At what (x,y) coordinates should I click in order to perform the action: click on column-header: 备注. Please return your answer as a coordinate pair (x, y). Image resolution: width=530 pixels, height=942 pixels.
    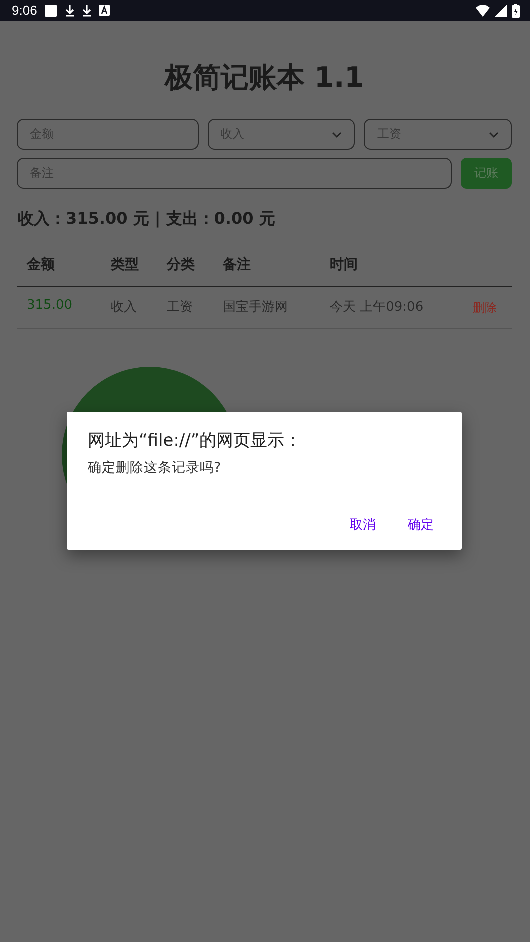
    Looking at the image, I should click on (266, 267).